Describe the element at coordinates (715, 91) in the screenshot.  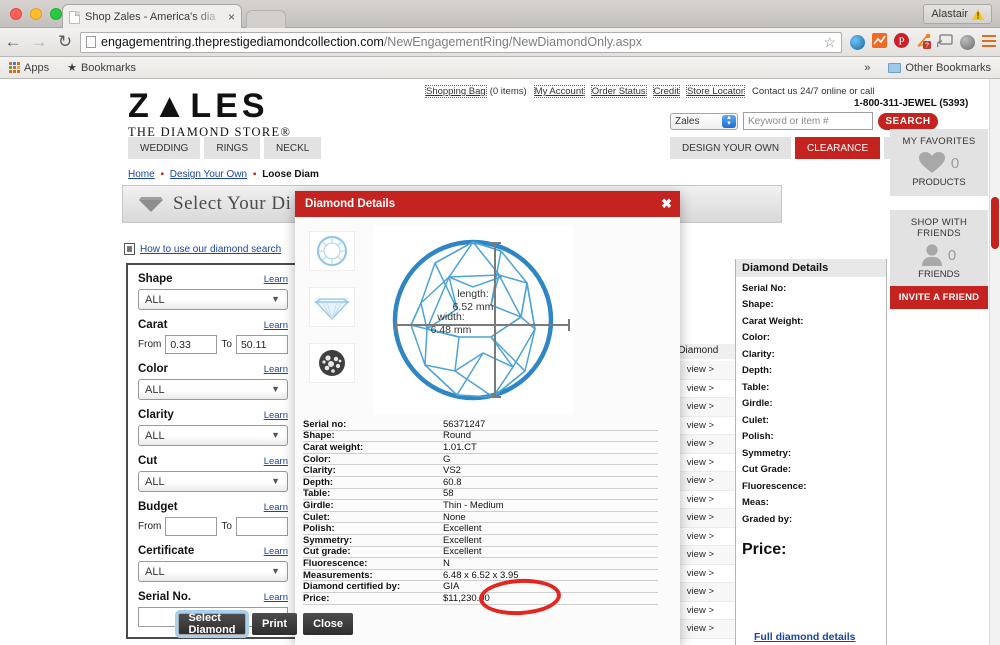
I see `utility-link-store-locator: Store Locator` at that location.